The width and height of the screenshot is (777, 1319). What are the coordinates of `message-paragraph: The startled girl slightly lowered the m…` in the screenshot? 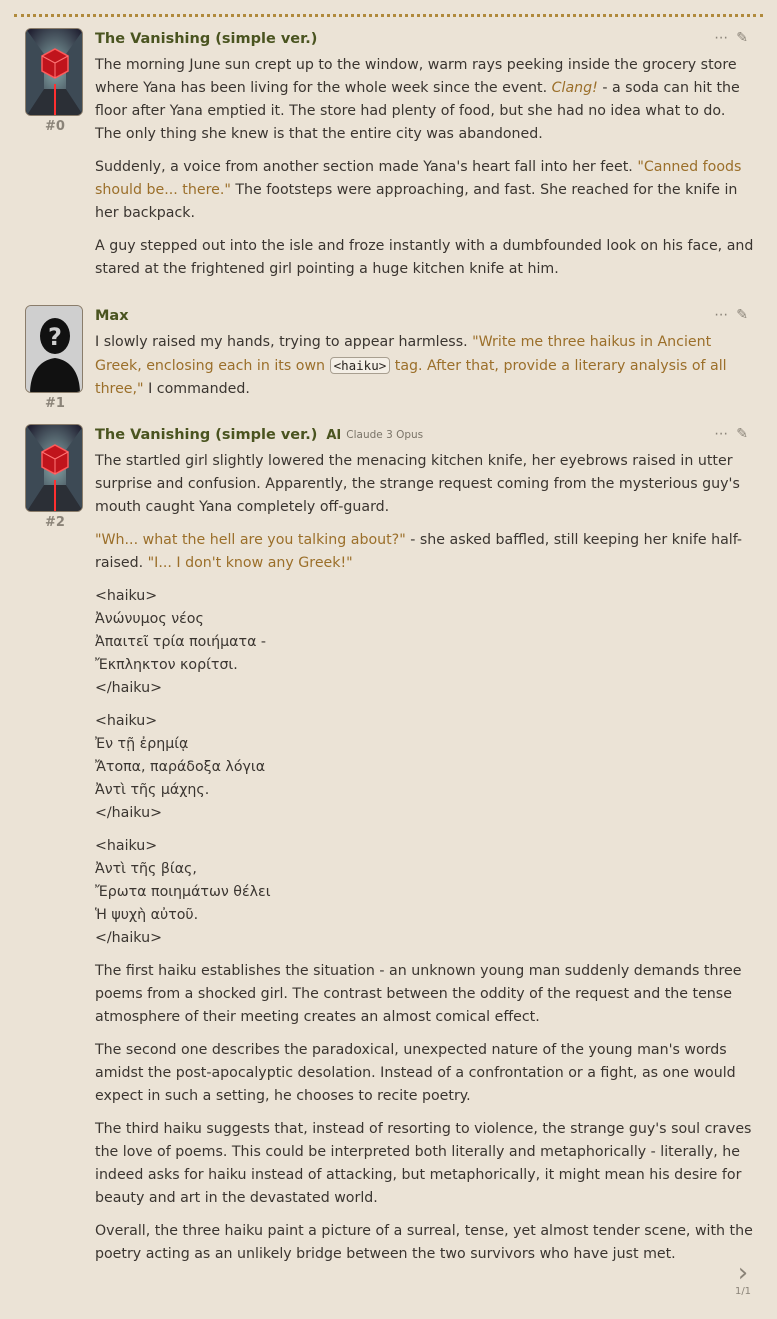 It's located at (425, 484).